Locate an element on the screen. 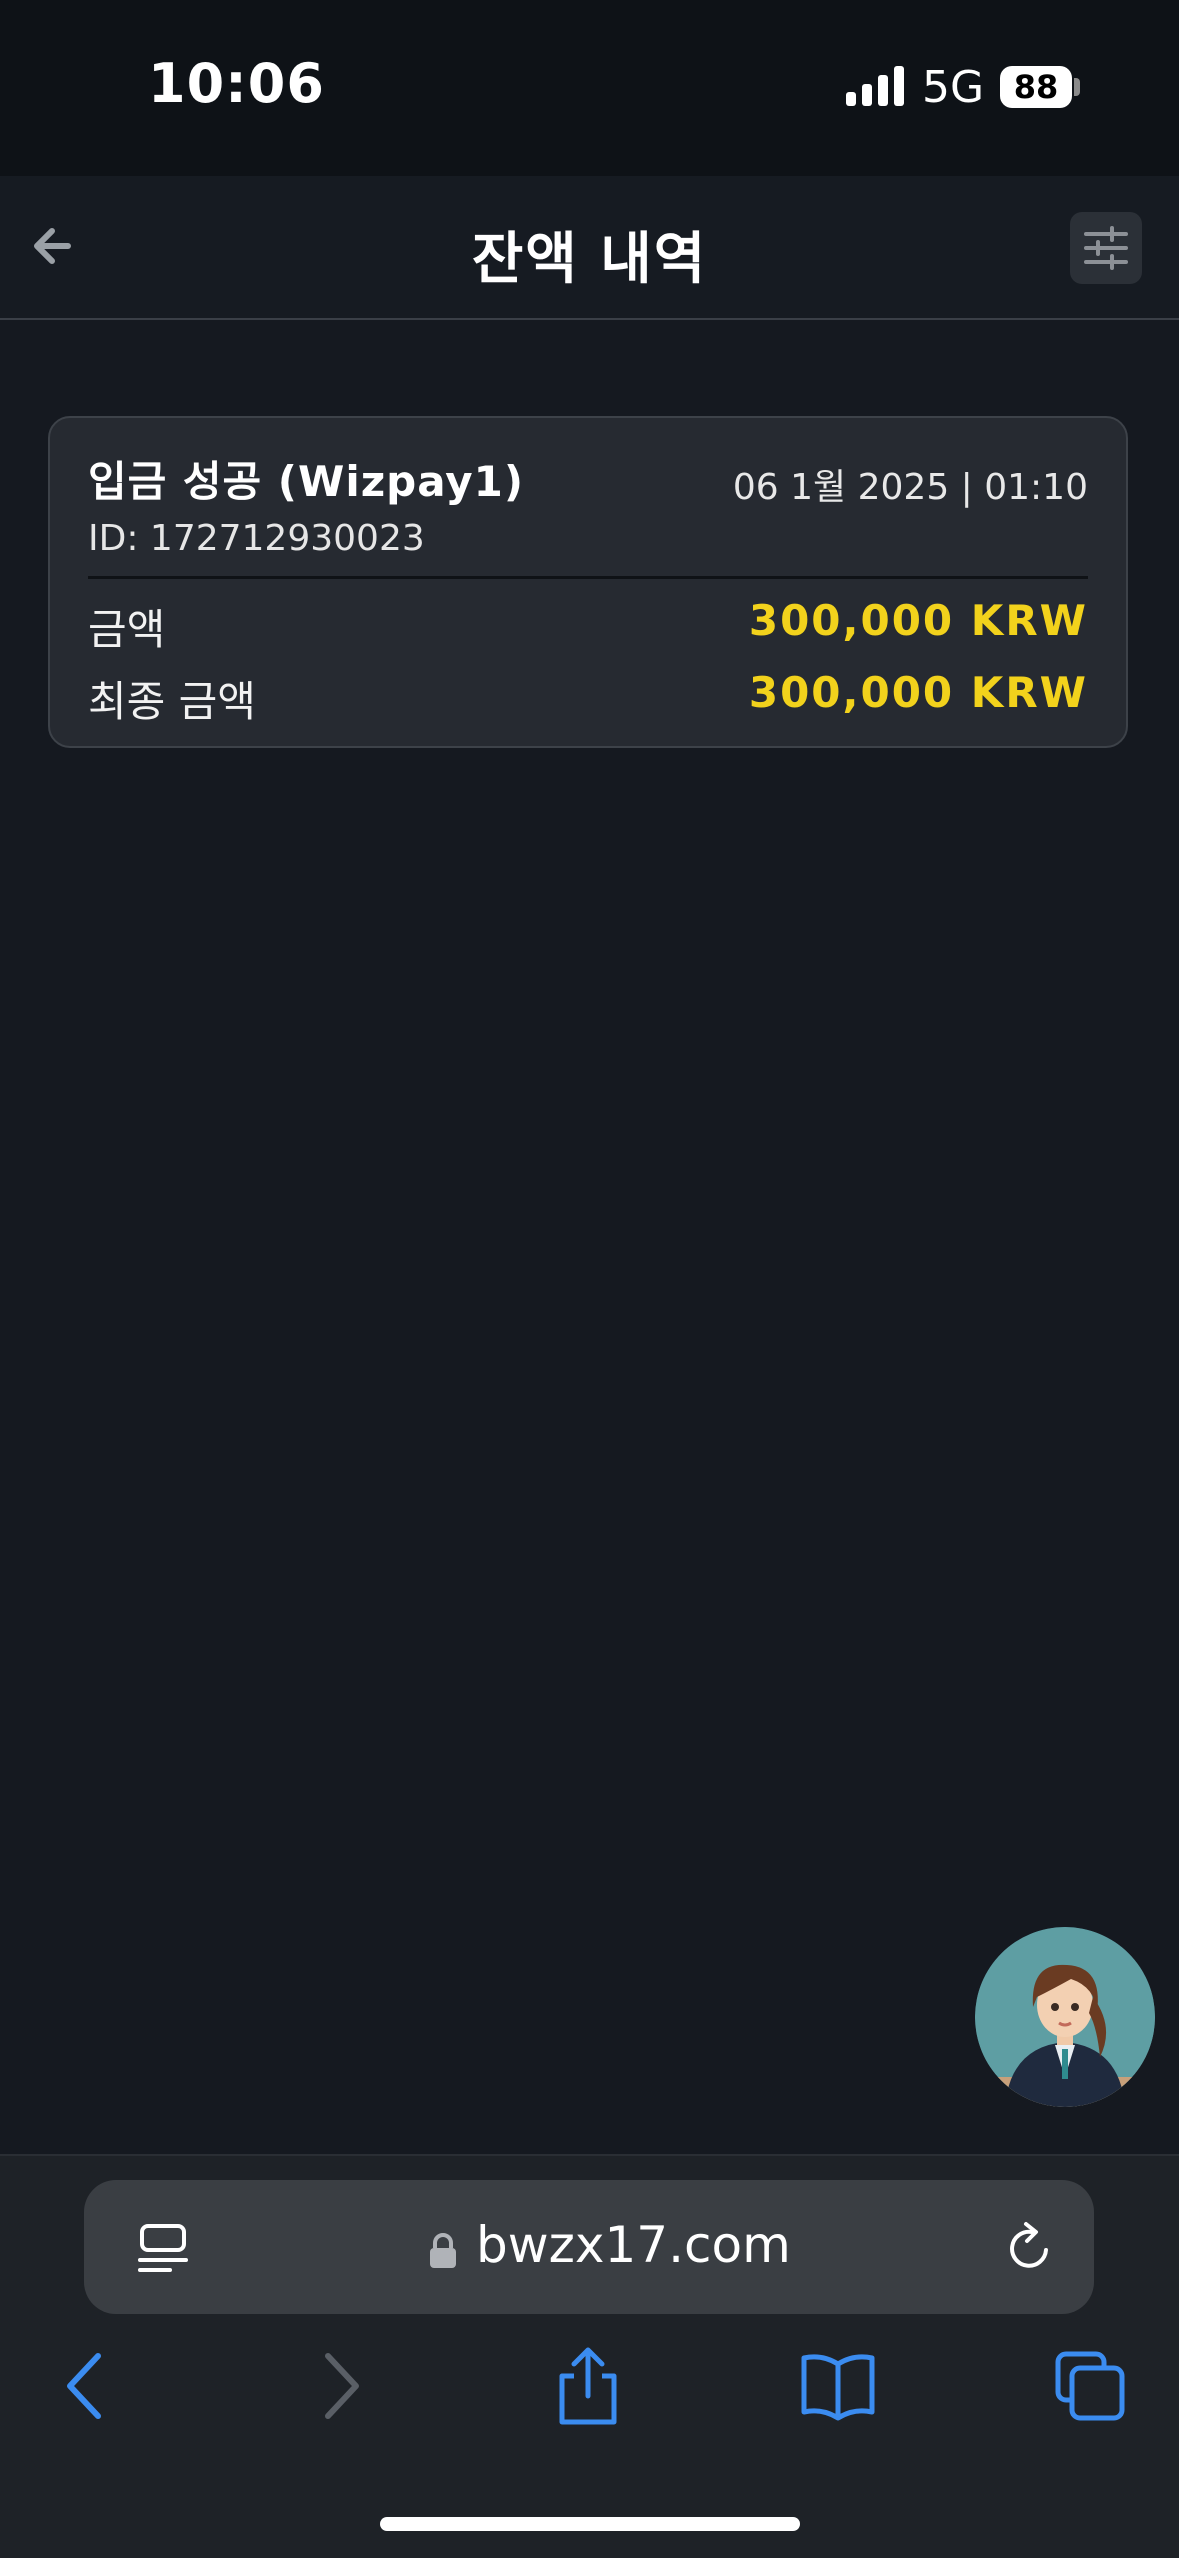  url-text: bwzx17.com is located at coordinates (633, 2245).